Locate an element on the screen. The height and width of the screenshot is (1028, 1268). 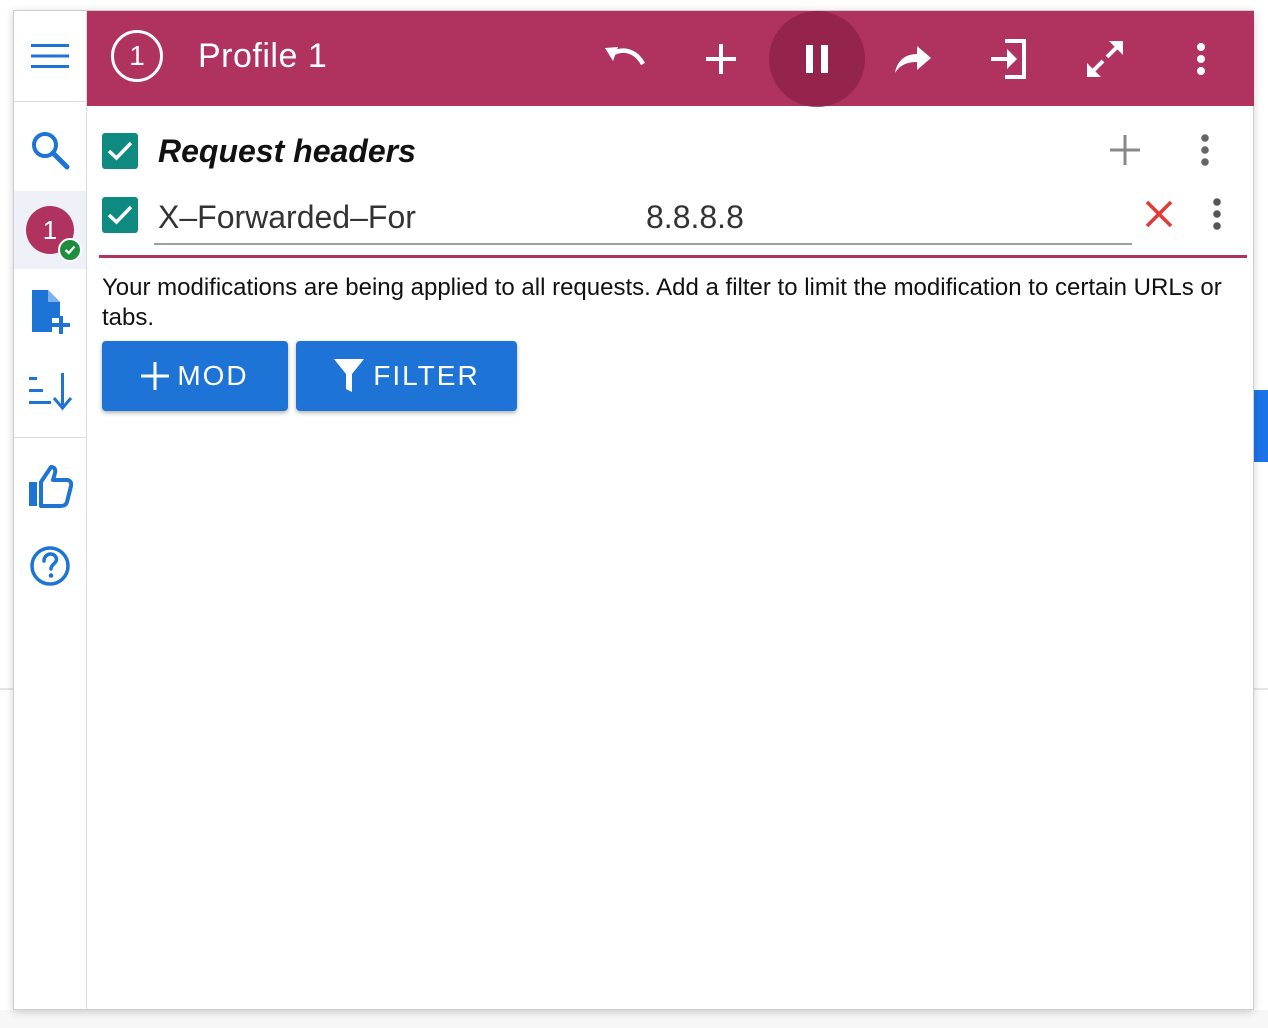
pause-icon is located at coordinates (817, 59).